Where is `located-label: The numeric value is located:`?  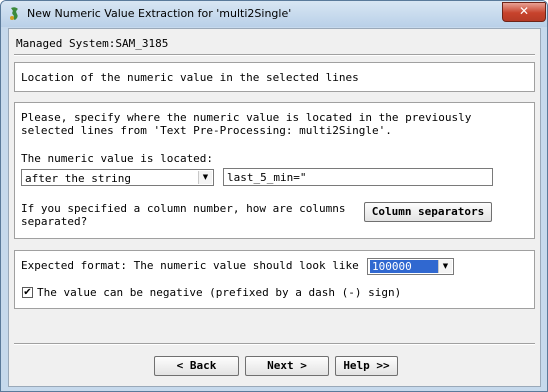
located-label: The numeric value is located: is located at coordinates (117, 158).